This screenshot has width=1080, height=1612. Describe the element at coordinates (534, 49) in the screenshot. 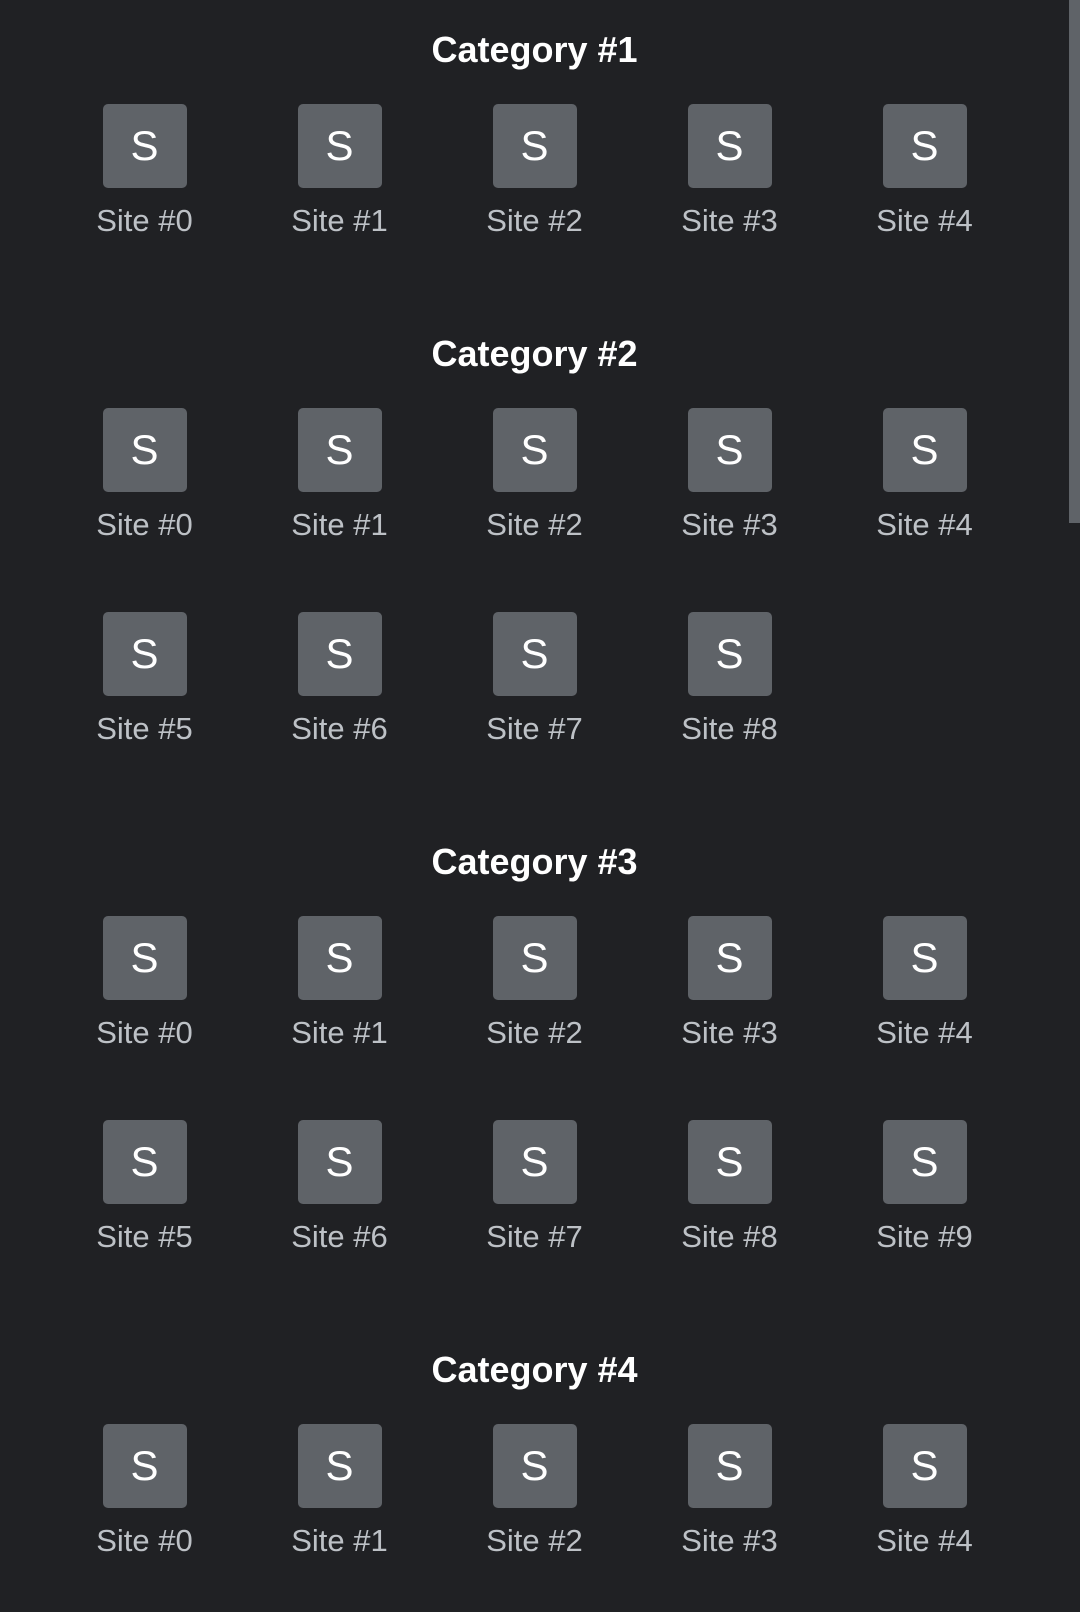

I see `category-title: Category #1` at that location.